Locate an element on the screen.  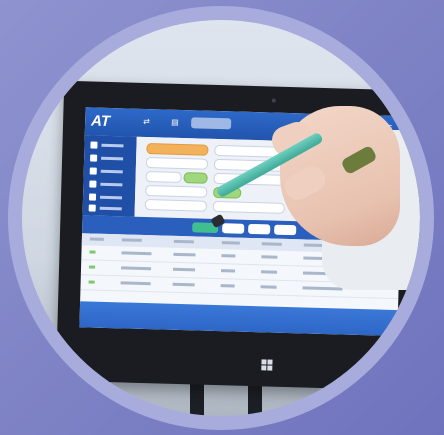
sidebar is located at coordinates (109, 176).